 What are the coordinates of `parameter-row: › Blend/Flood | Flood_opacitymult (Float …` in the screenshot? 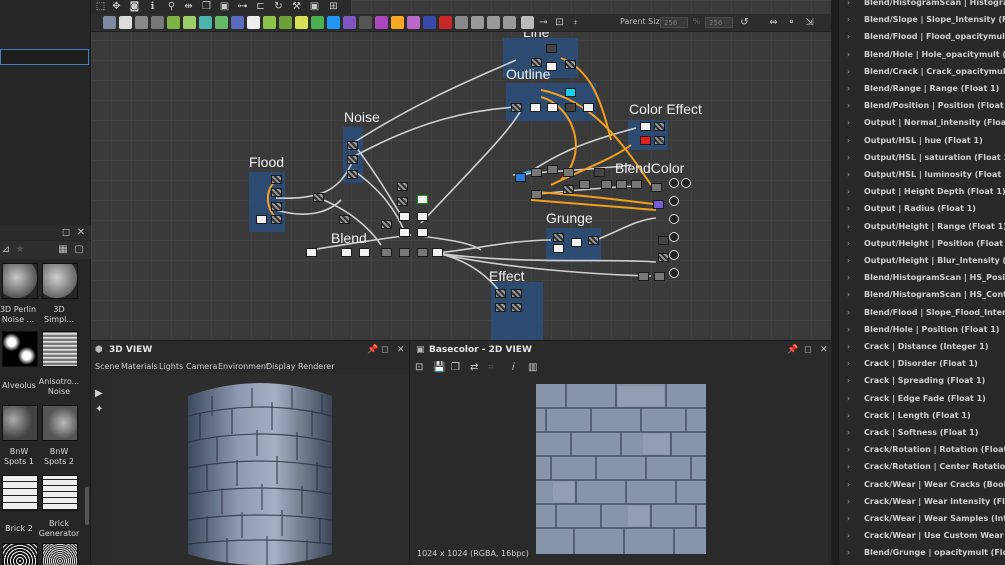 It's located at (922, 37).